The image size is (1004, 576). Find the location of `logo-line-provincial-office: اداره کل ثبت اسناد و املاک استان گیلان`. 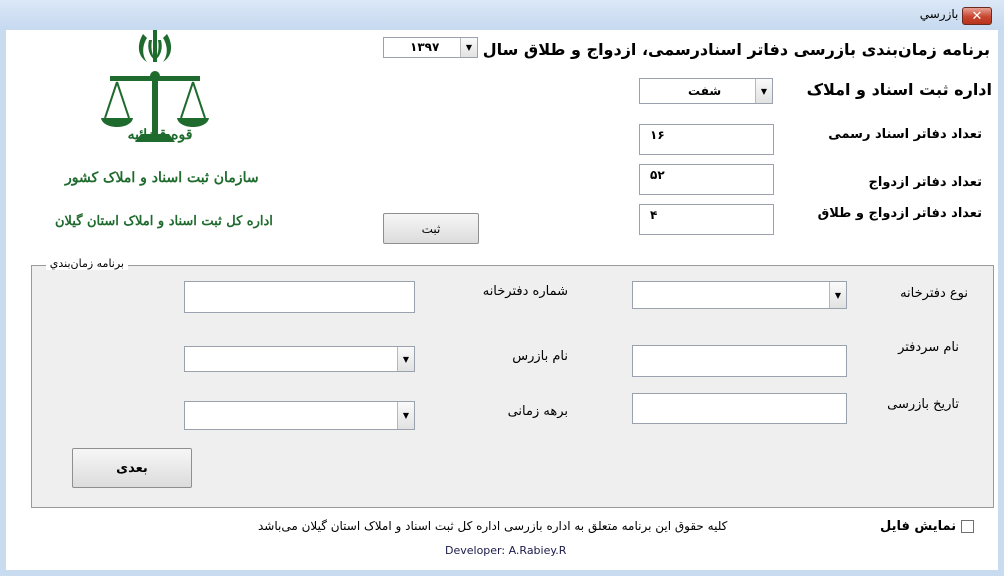

logo-line-provincial-office: اداره کل ثبت اسناد و املاک استان گیلان is located at coordinates (164, 221).